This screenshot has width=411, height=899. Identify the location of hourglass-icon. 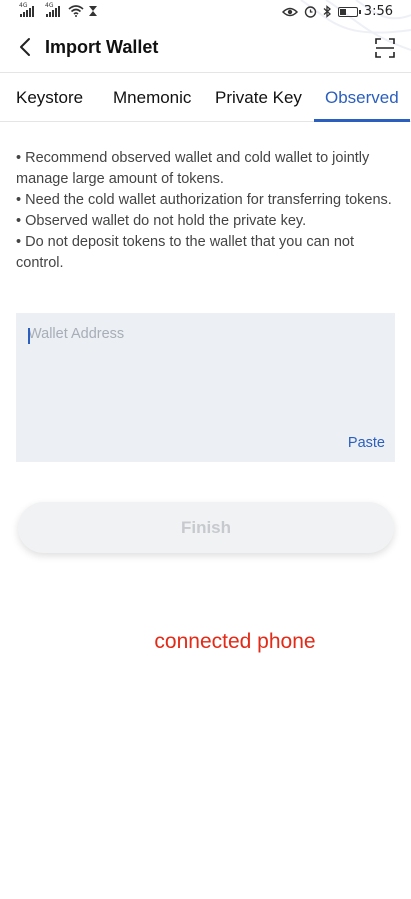
(93, 11).